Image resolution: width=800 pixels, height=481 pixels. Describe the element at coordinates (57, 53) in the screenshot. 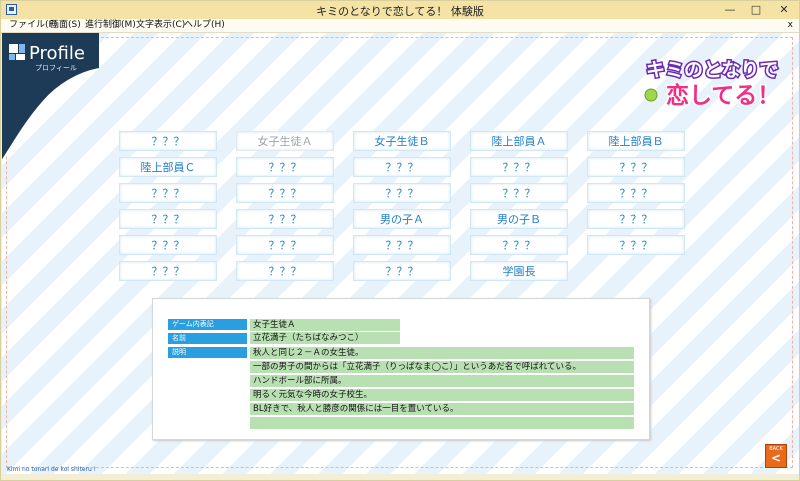

I see `page-title: Profile` at that location.